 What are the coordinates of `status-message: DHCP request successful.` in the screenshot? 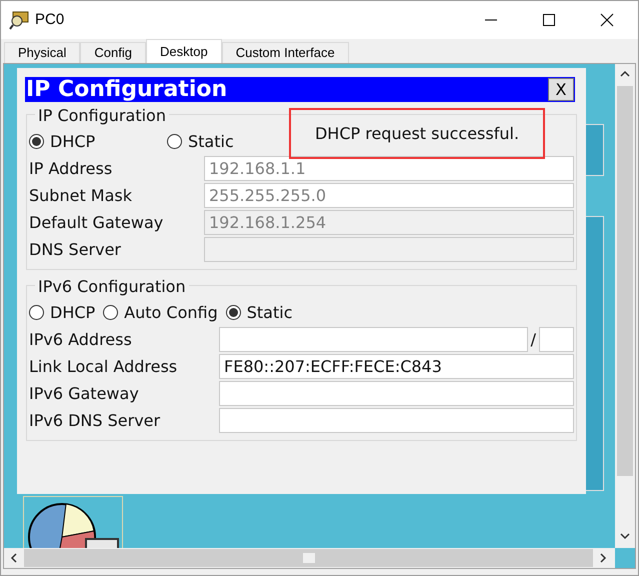 It's located at (417, 133).